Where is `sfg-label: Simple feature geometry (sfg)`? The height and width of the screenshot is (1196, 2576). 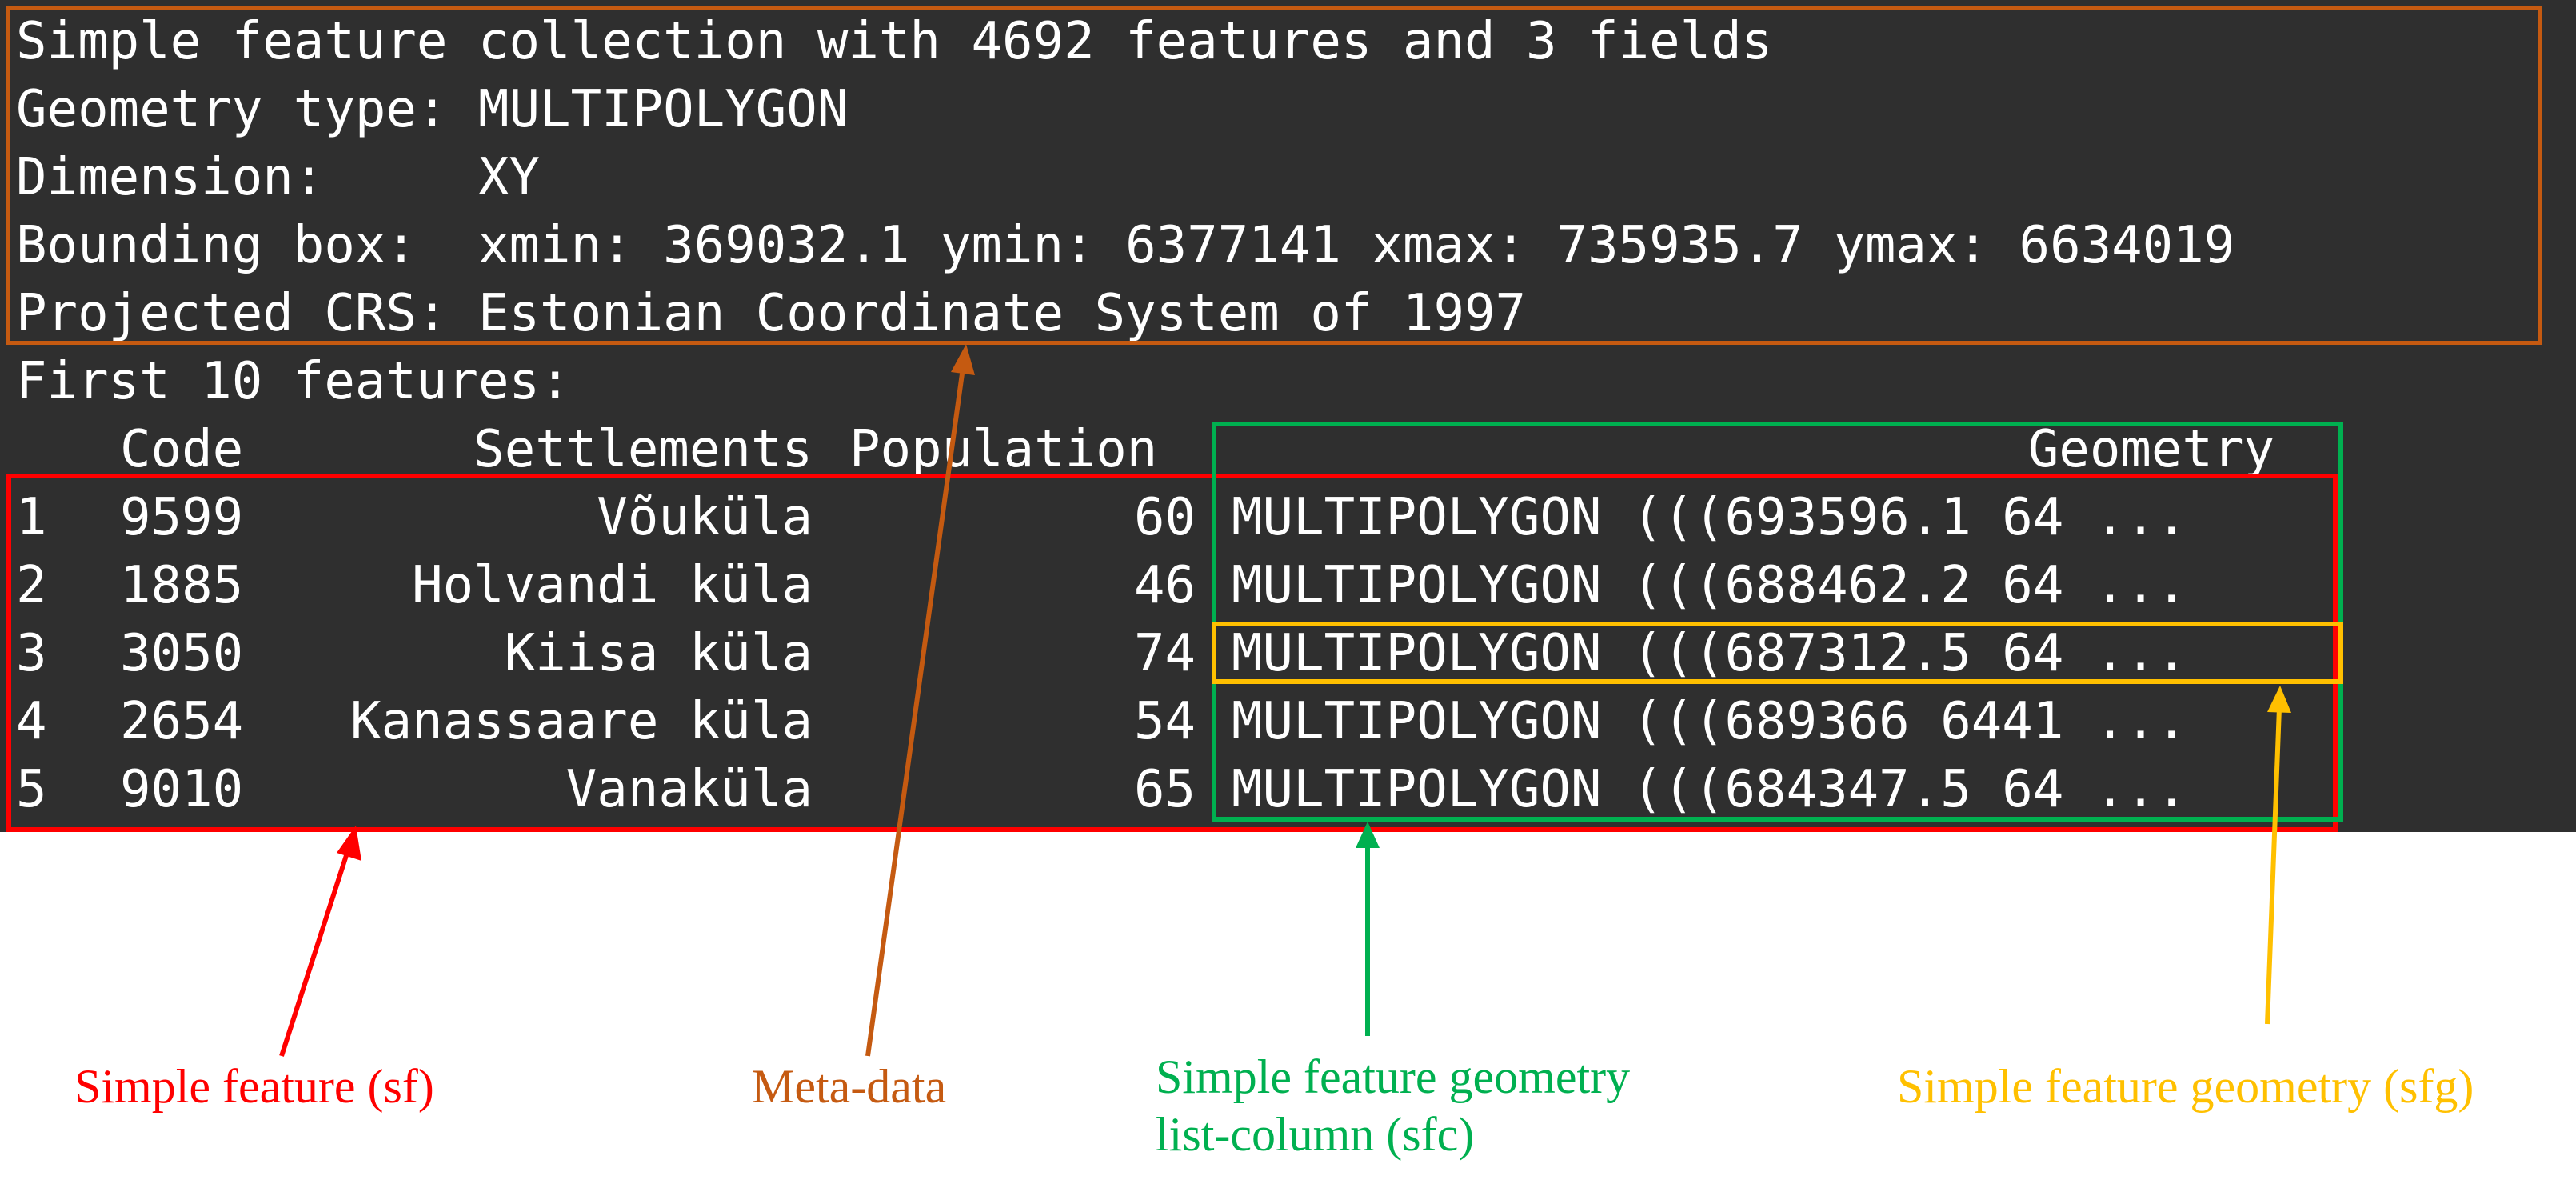 sfg-label: Simple feature geometry (sfg) is located at coordinates (2186, 1086).